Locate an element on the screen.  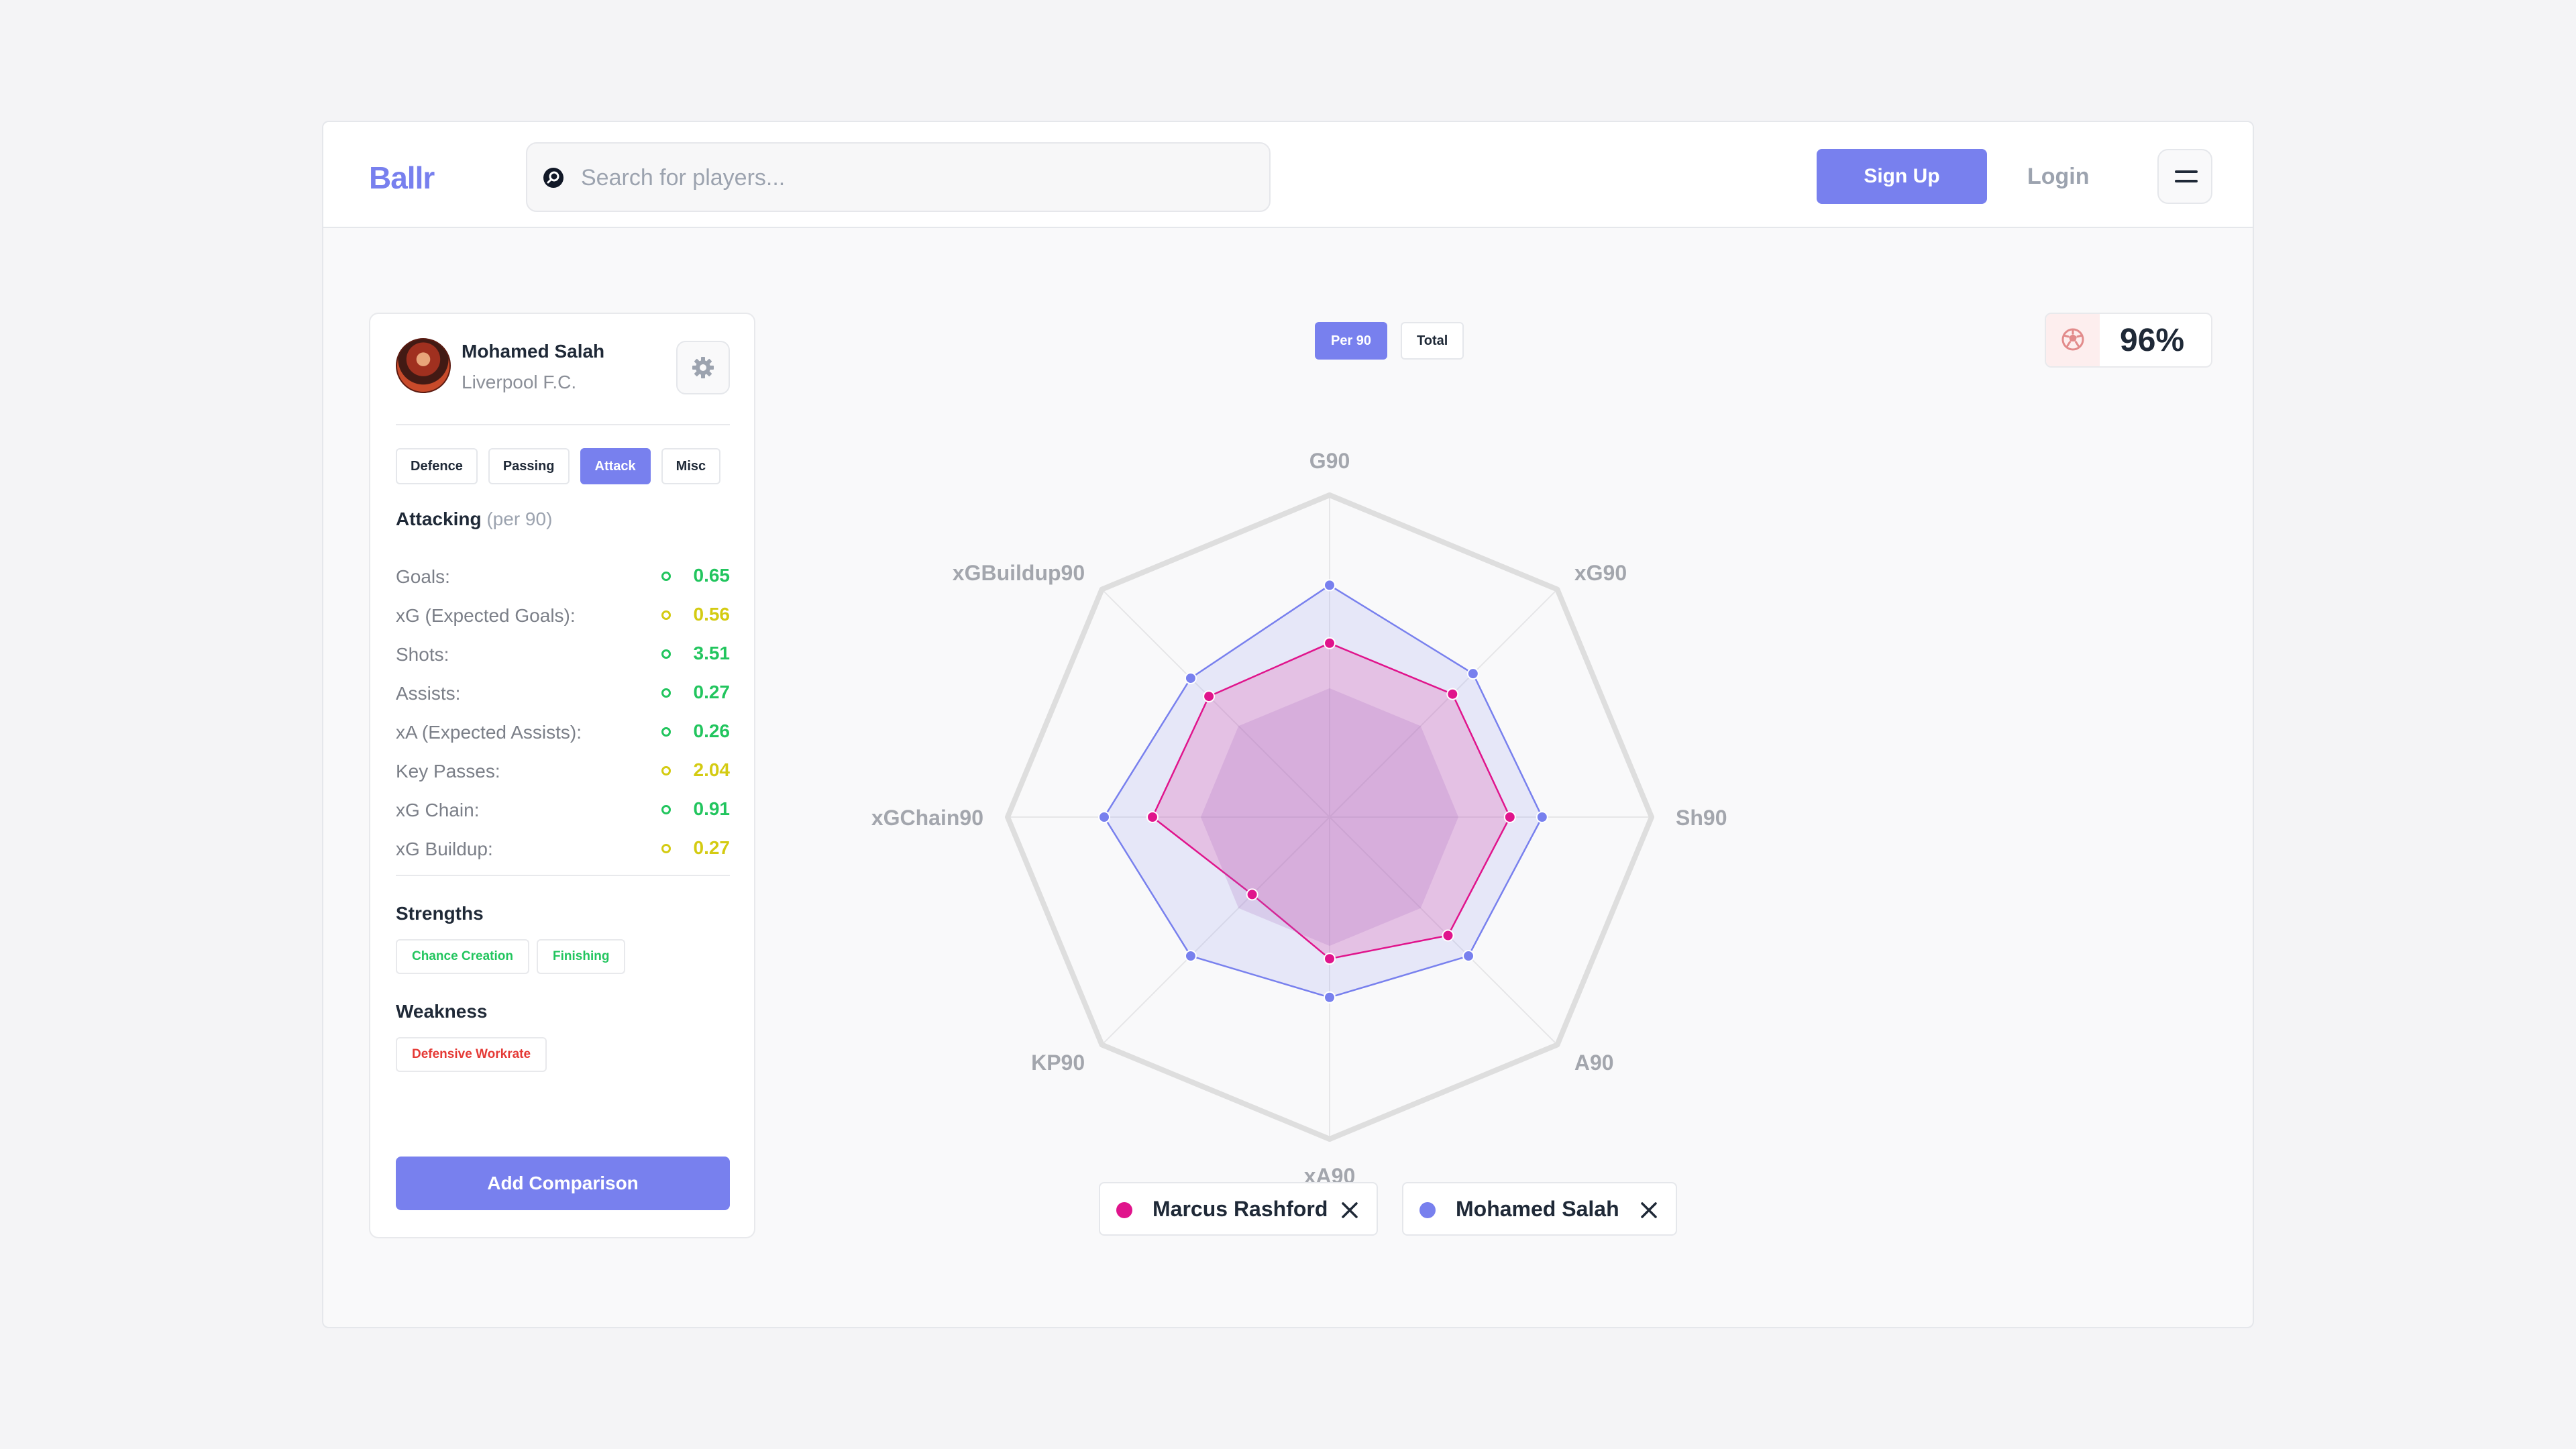
add-comparison-button: Add Comparison is located at coordinates (563, 1183).